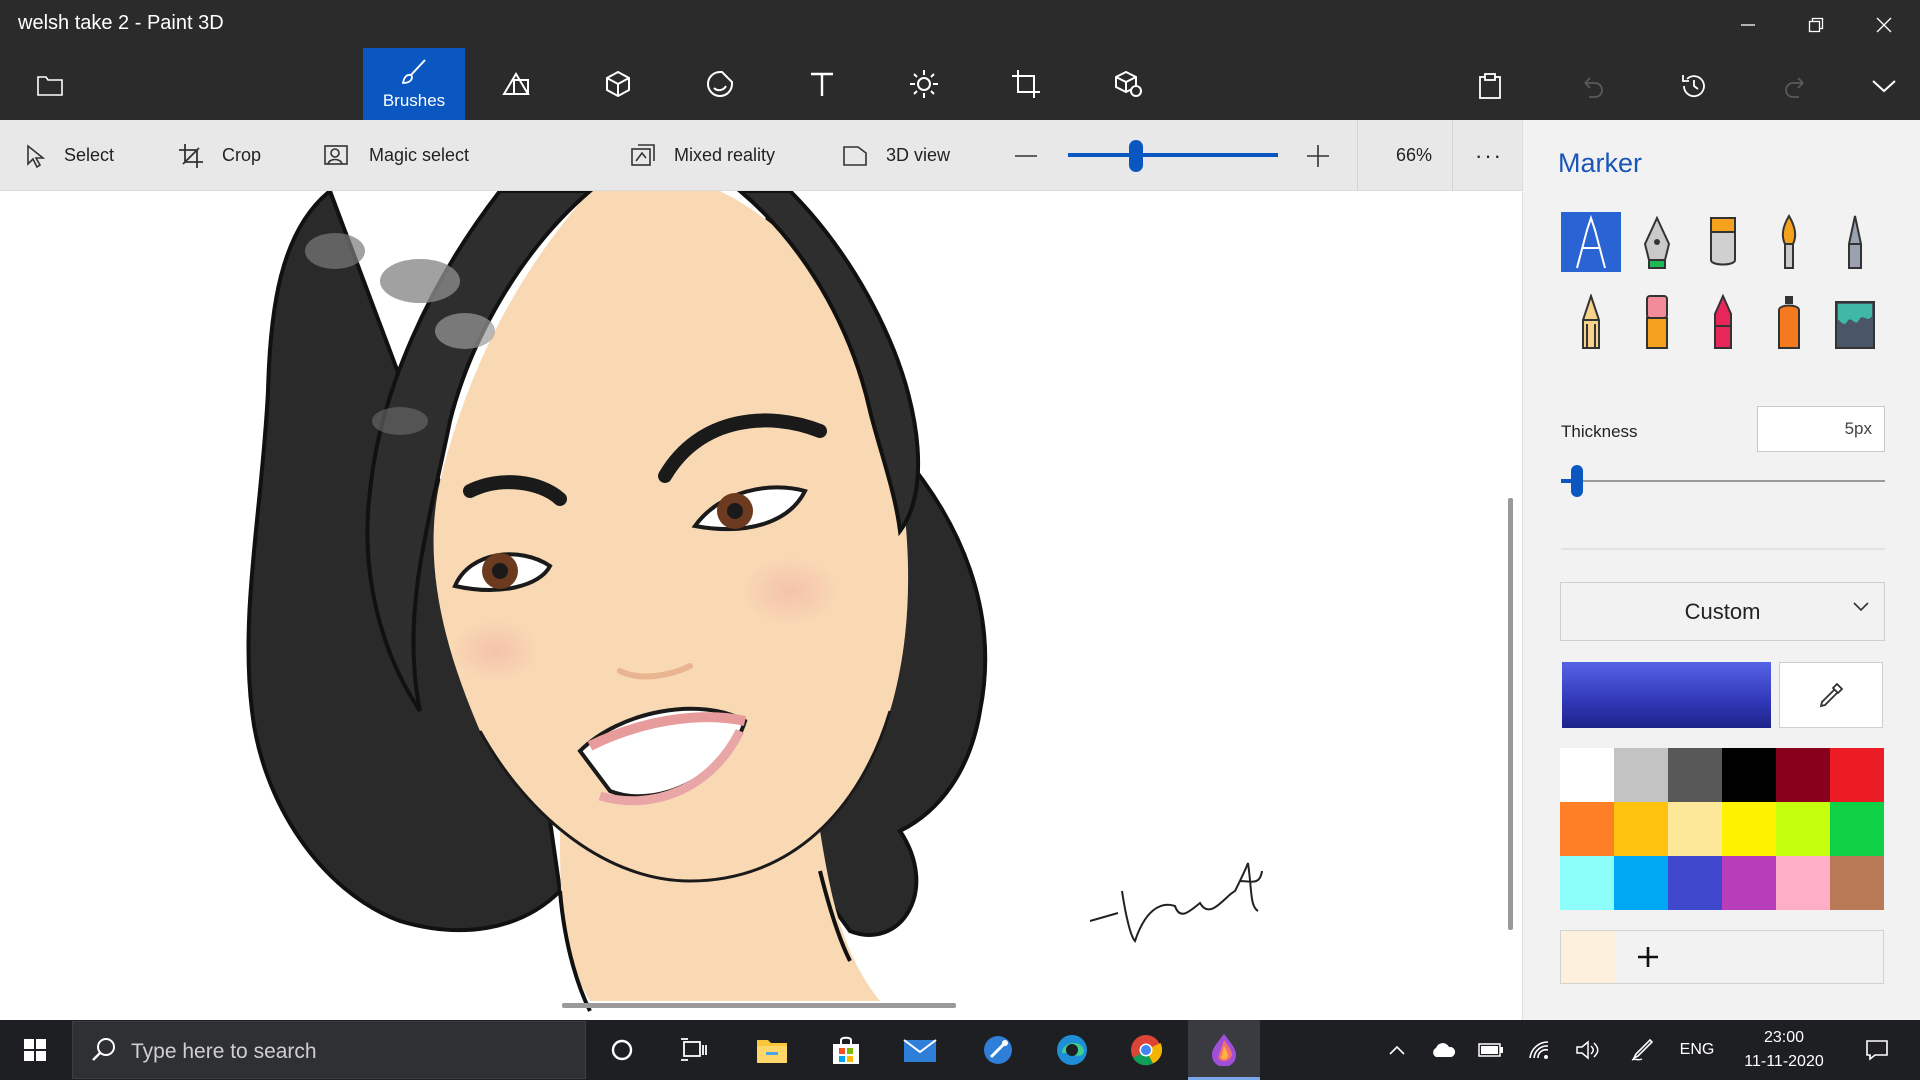 Image resolution: width=1920 pixels, height=1080 pixels. What do you see at coordinates (1587, 1050) in the screenshot?
I see `volume-button` at bounding box center [1587, 1050].